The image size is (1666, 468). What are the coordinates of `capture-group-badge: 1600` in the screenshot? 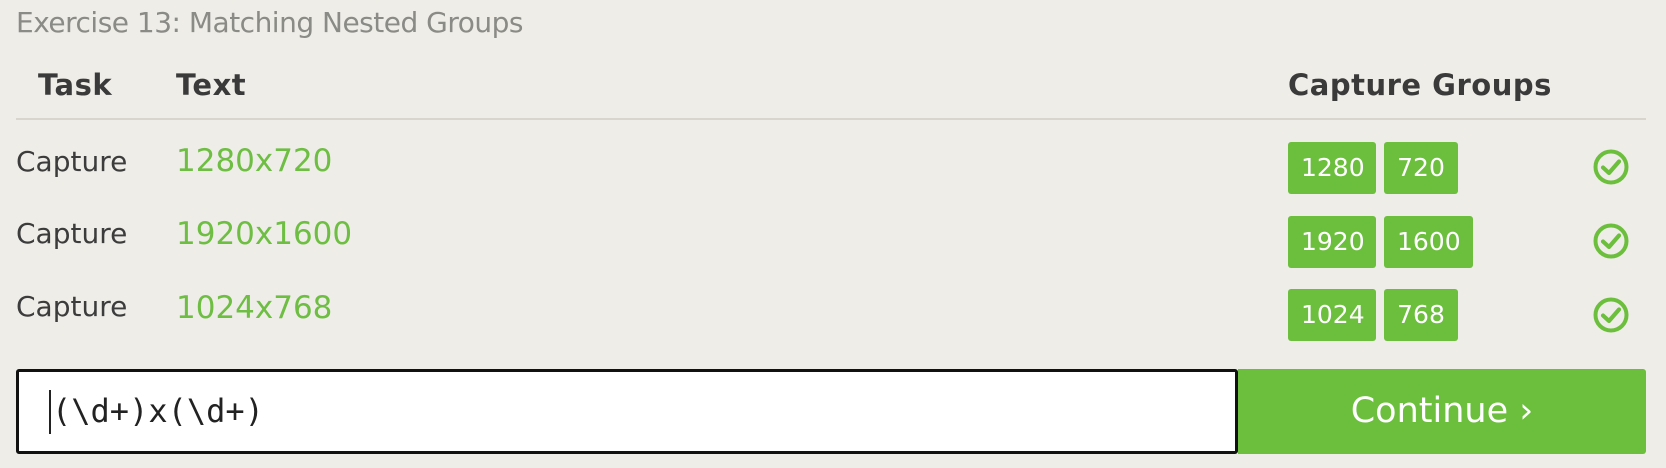 It's located at (1428, 242).